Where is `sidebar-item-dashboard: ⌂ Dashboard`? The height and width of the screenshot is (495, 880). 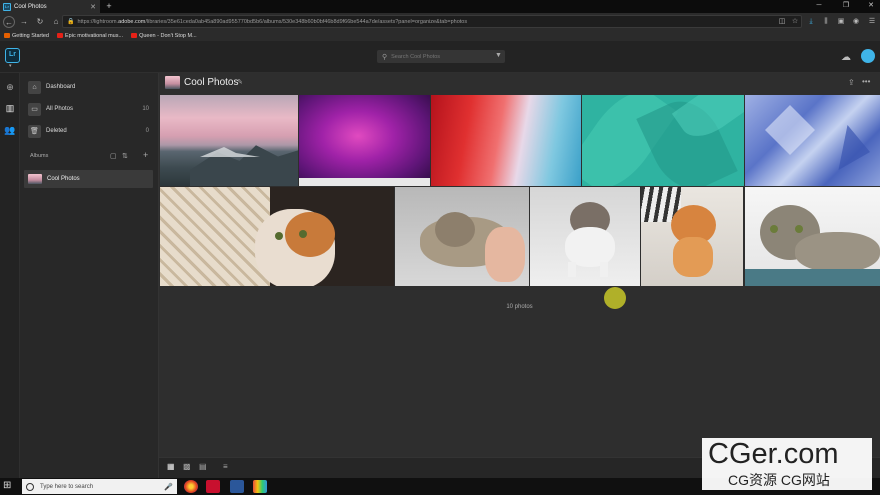 sidebar-item-dashboard: ⌂ Dashboard is located at coordinates (90, 87).